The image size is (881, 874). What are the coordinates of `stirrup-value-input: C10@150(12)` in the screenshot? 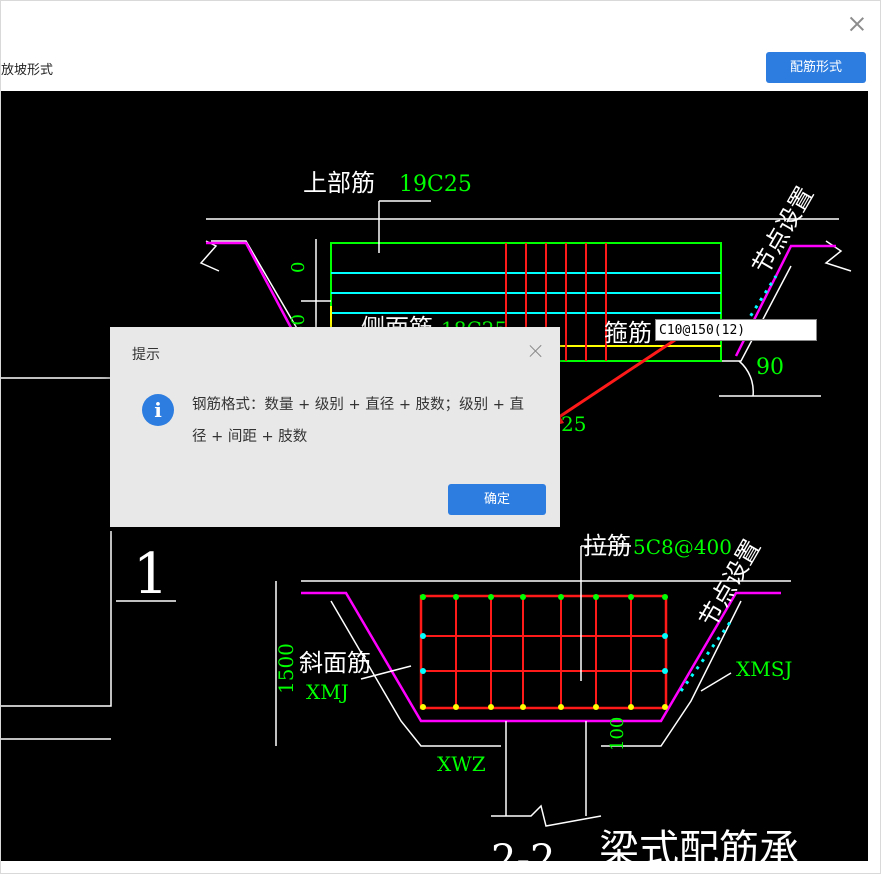 It's located at (736, 330).